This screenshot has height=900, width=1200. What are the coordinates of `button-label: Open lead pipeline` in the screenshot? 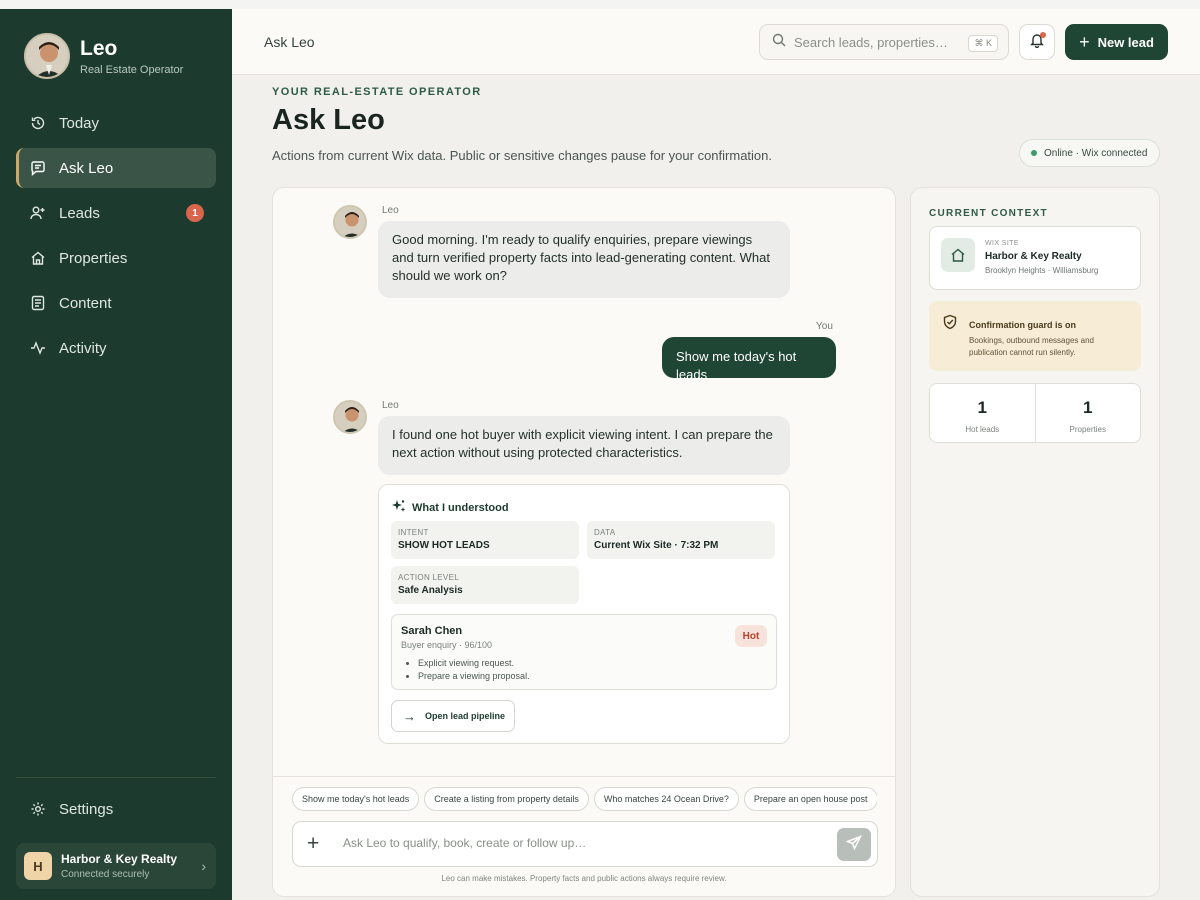 It's located at (465, 716).